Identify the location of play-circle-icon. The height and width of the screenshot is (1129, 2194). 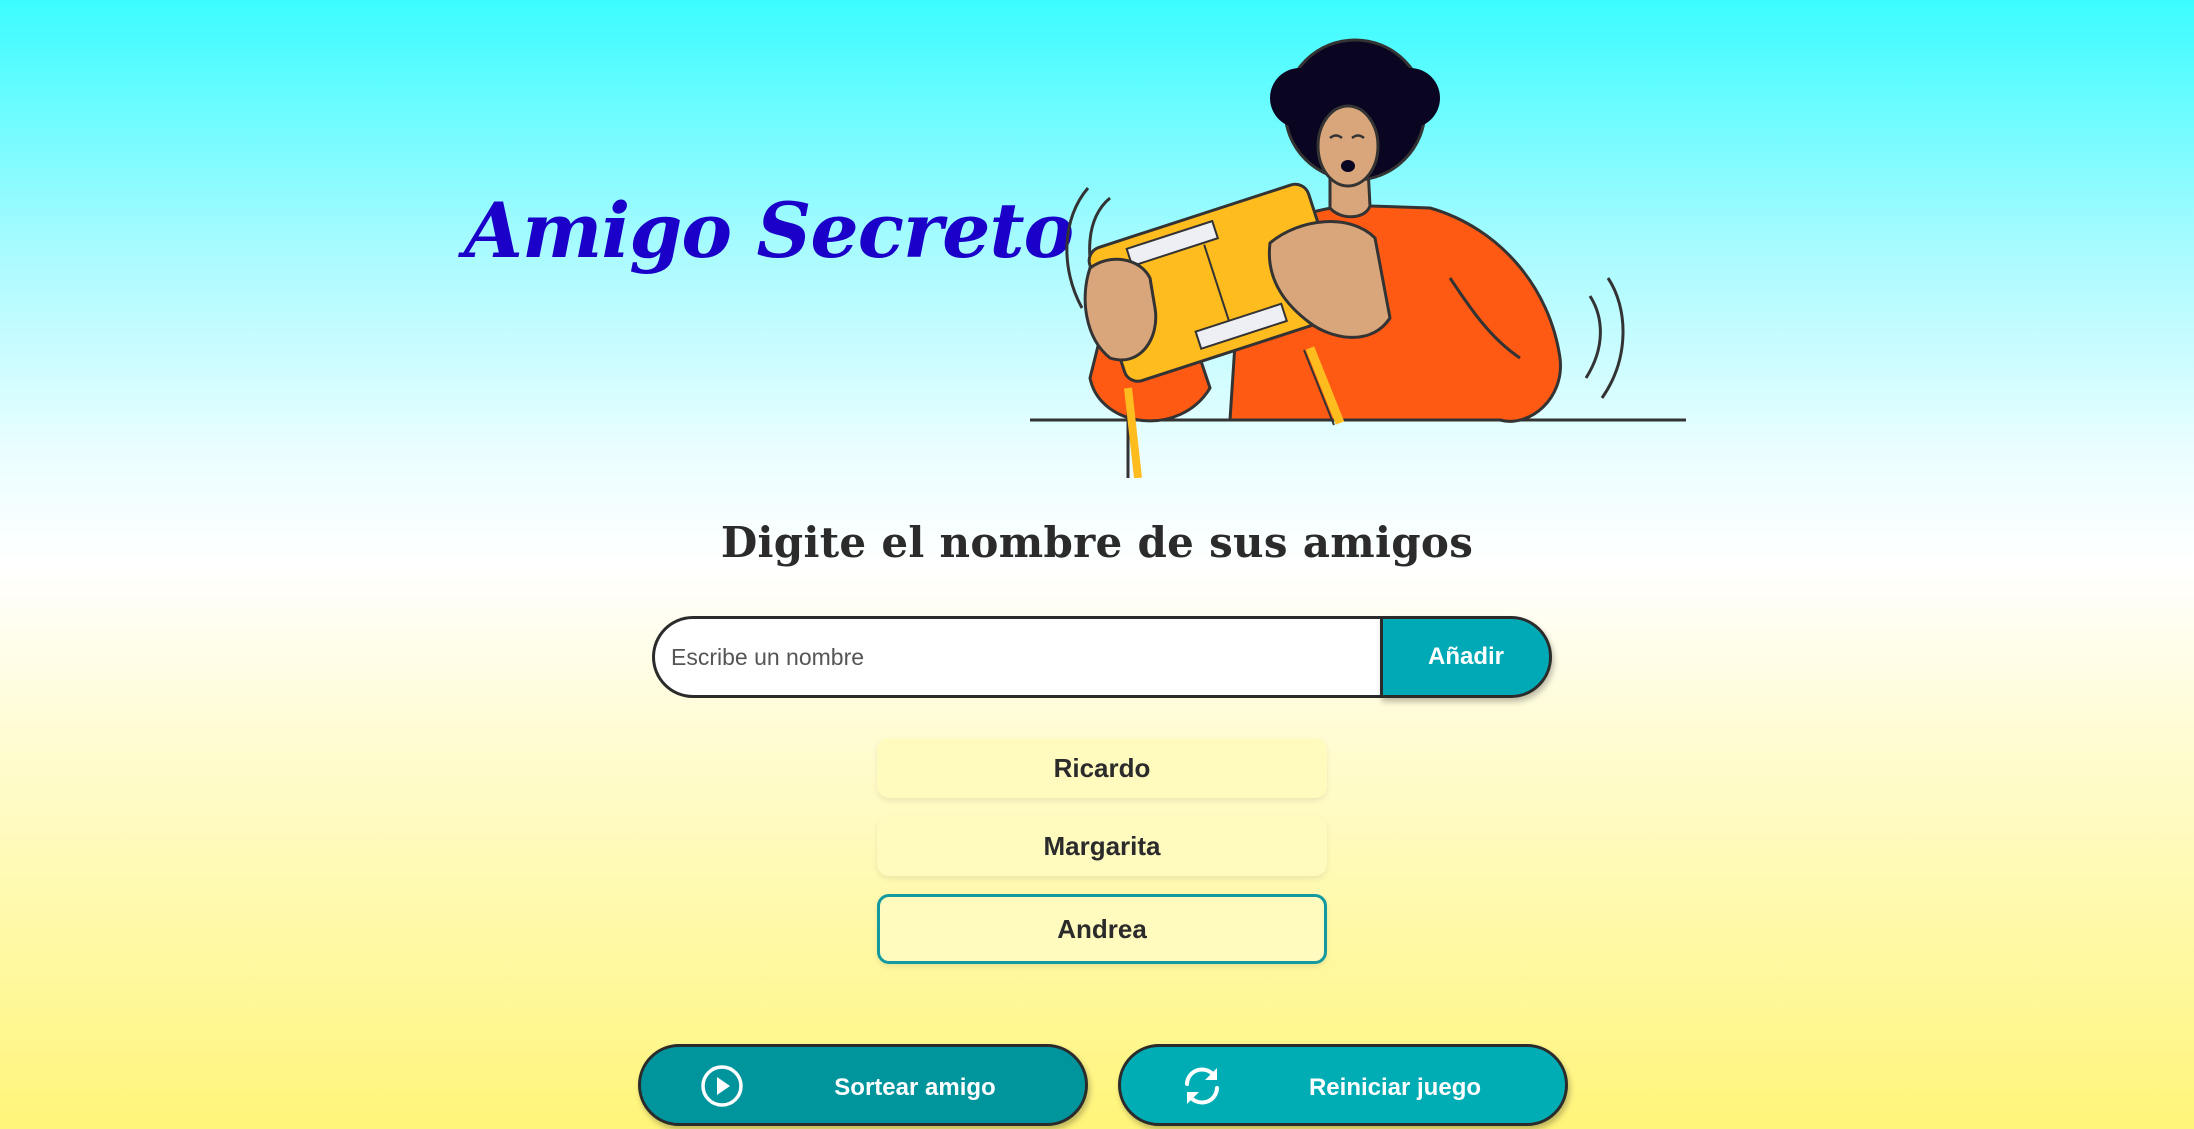
(722, 1086).